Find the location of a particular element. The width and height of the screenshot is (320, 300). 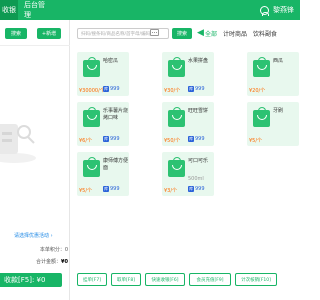

user-menu: 黎燕锋 is located at coordinates (280, 10).